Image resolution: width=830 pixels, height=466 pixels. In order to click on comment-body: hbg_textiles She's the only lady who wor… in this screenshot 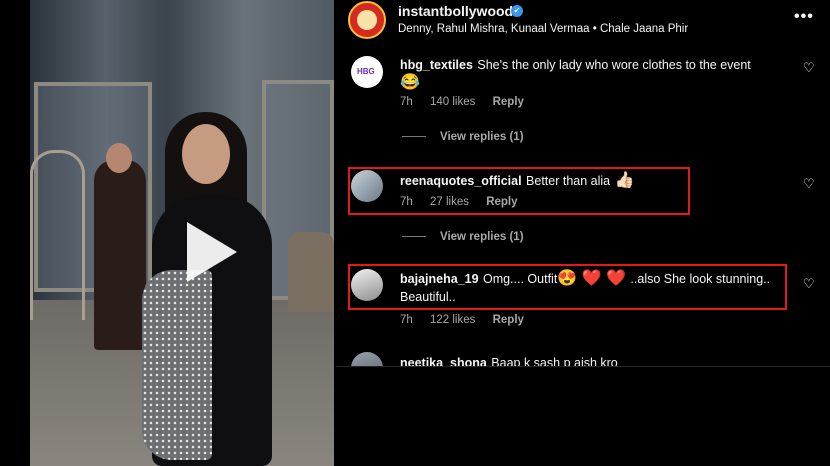, I will do `click(595, 73)`.